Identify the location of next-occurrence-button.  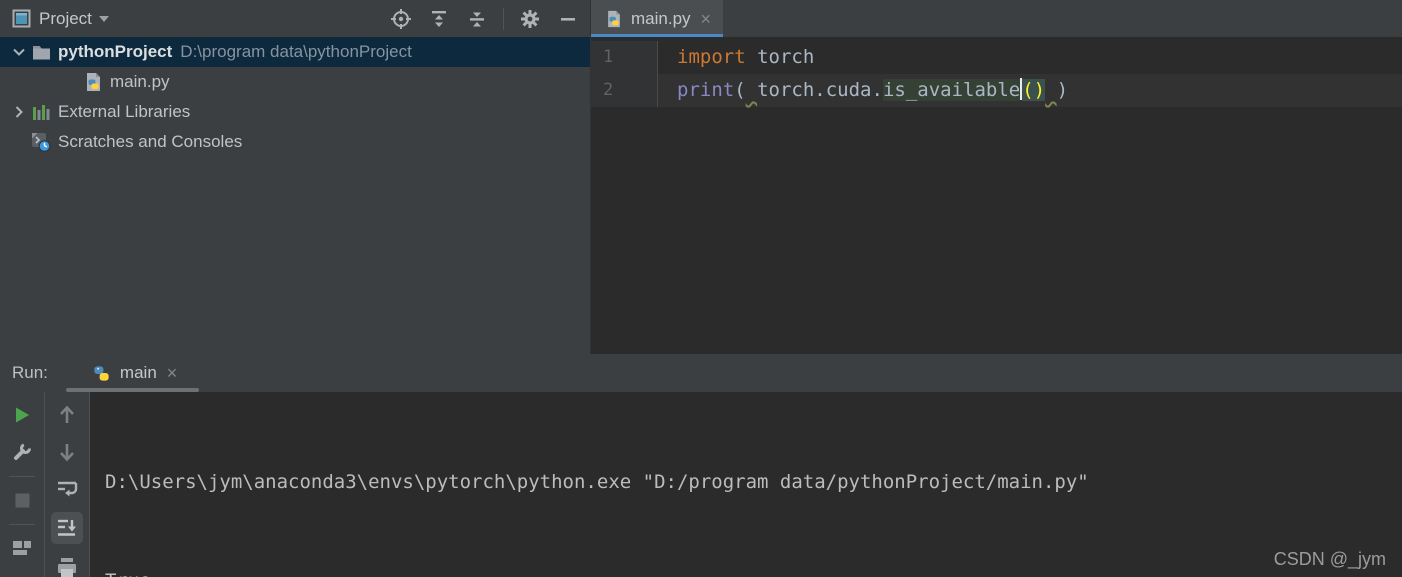
(67, 452).